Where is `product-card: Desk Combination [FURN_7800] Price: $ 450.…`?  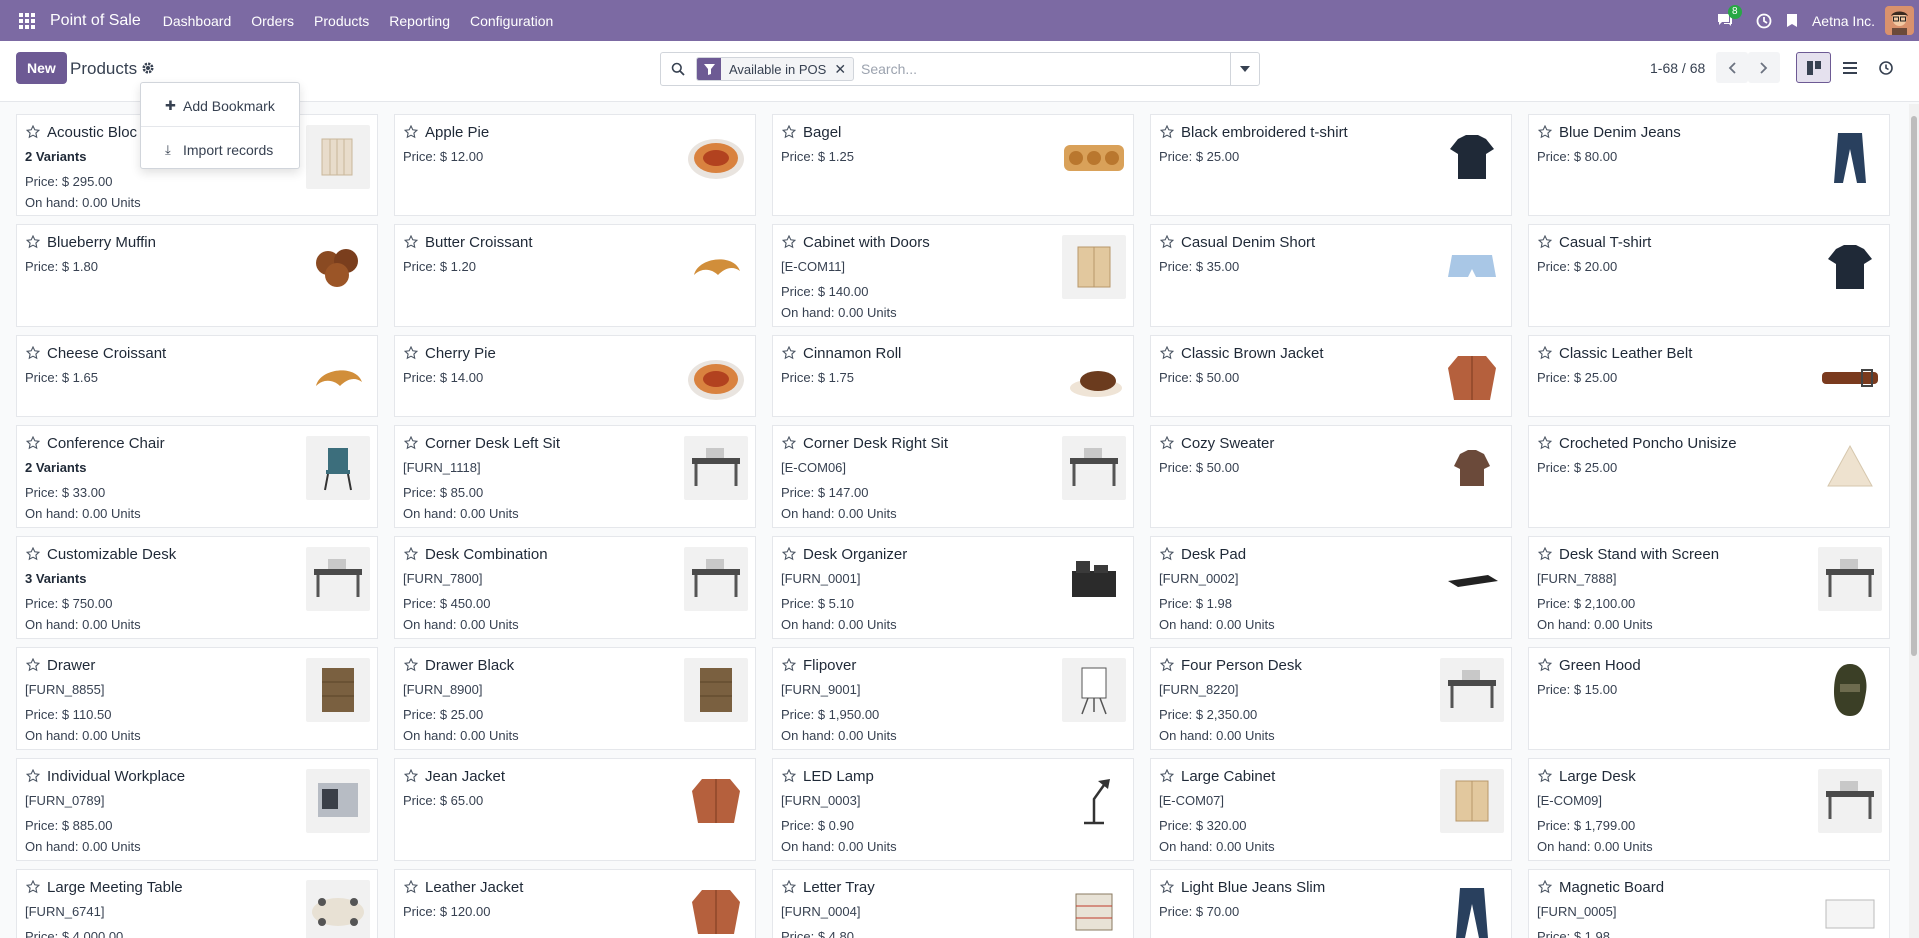
product-card: Desk Combination [FURN_7800] Price: $ 450.… is located at coordinates (575, 587).